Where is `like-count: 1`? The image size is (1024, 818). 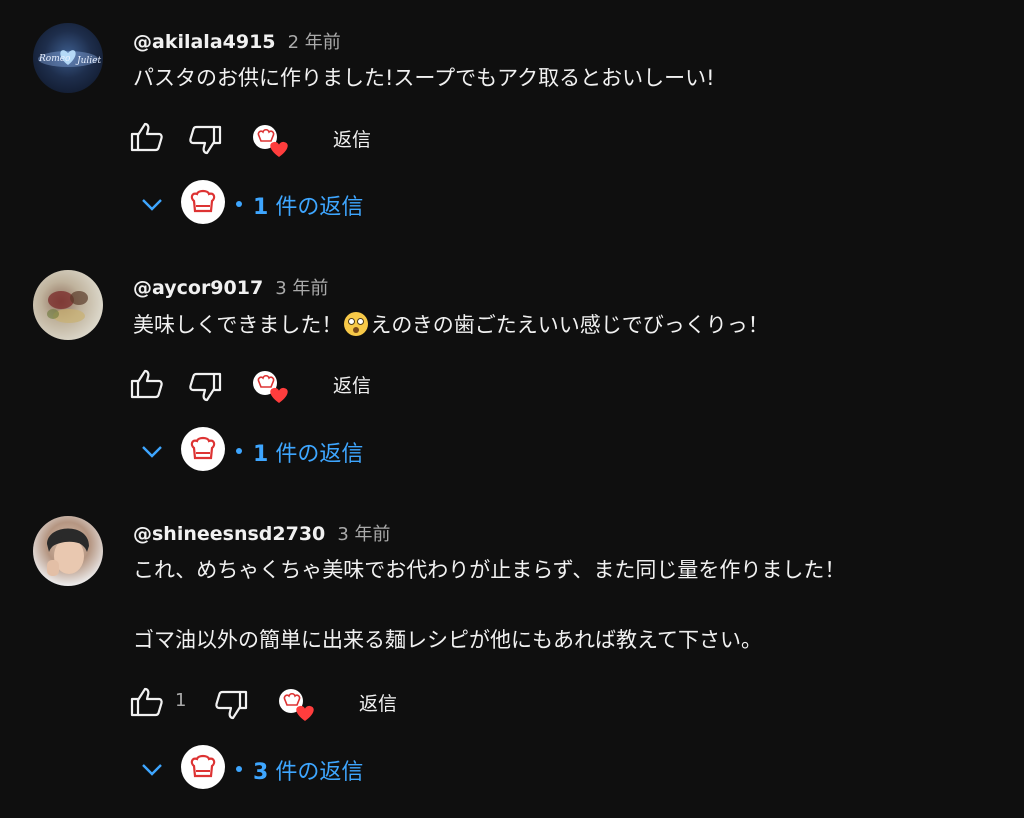 like-count: 1 is located at coordinates (181, 700).